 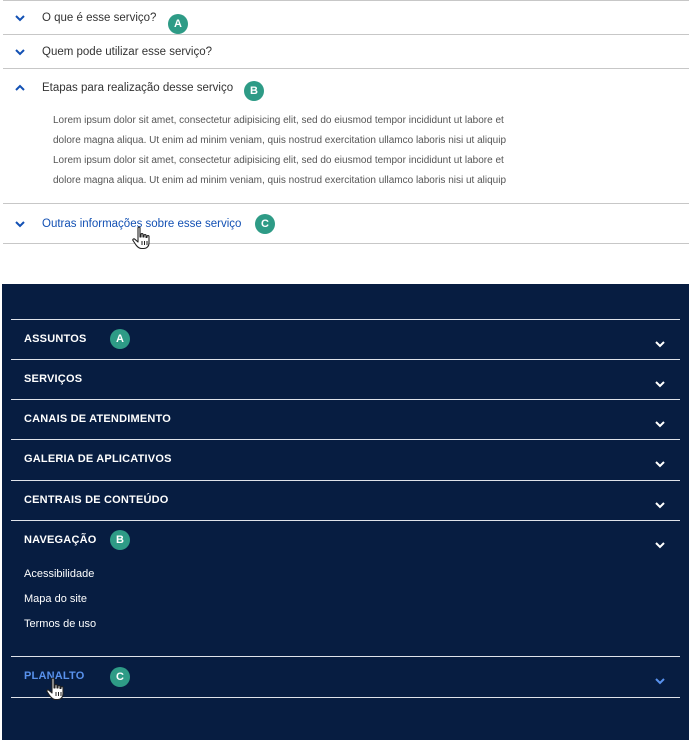 I want to click on accordion-item-what-is: O que é esse serviço? A, so click(x=346, y=17).